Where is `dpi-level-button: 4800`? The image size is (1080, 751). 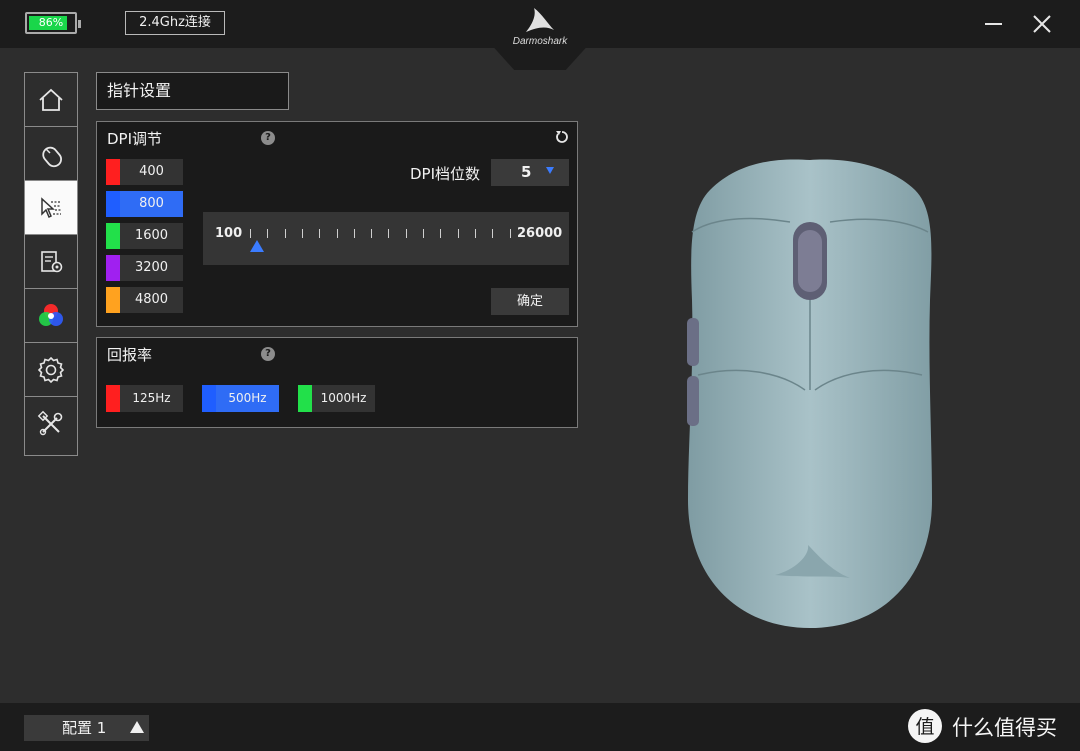 dpi-level-button: 4800 is located at coordinates (144, 300).